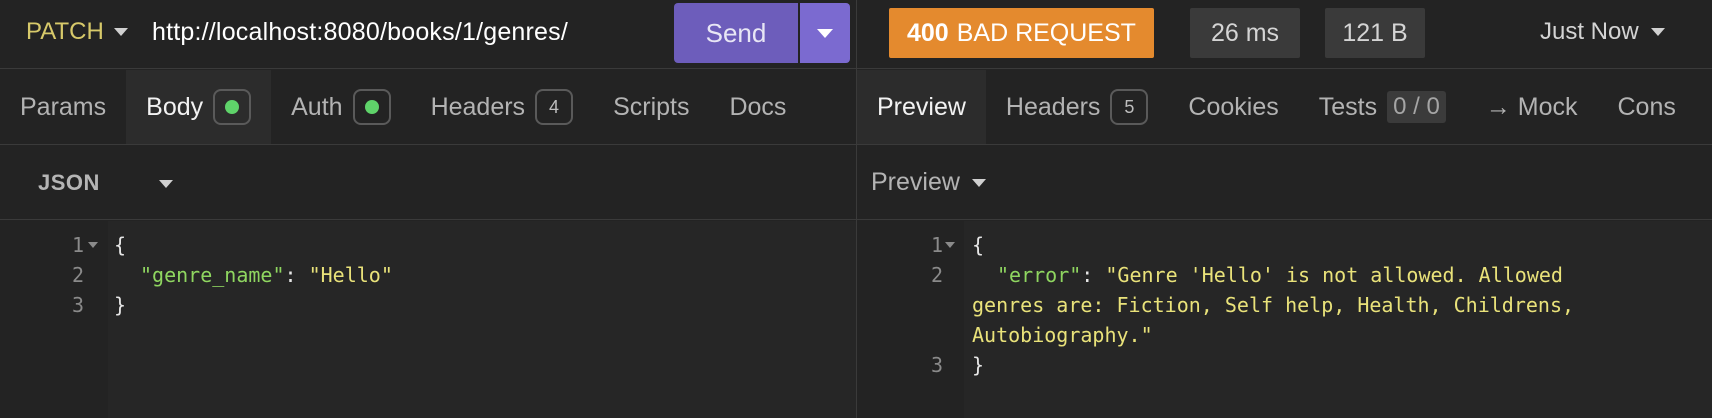 The width and height of the screenshot is (1712, 418). What do you see at coordinates (1382, 107) in the screenshot?
I see `tab-tests: Tests 0 / 0` at bounding box center [1382, 107].